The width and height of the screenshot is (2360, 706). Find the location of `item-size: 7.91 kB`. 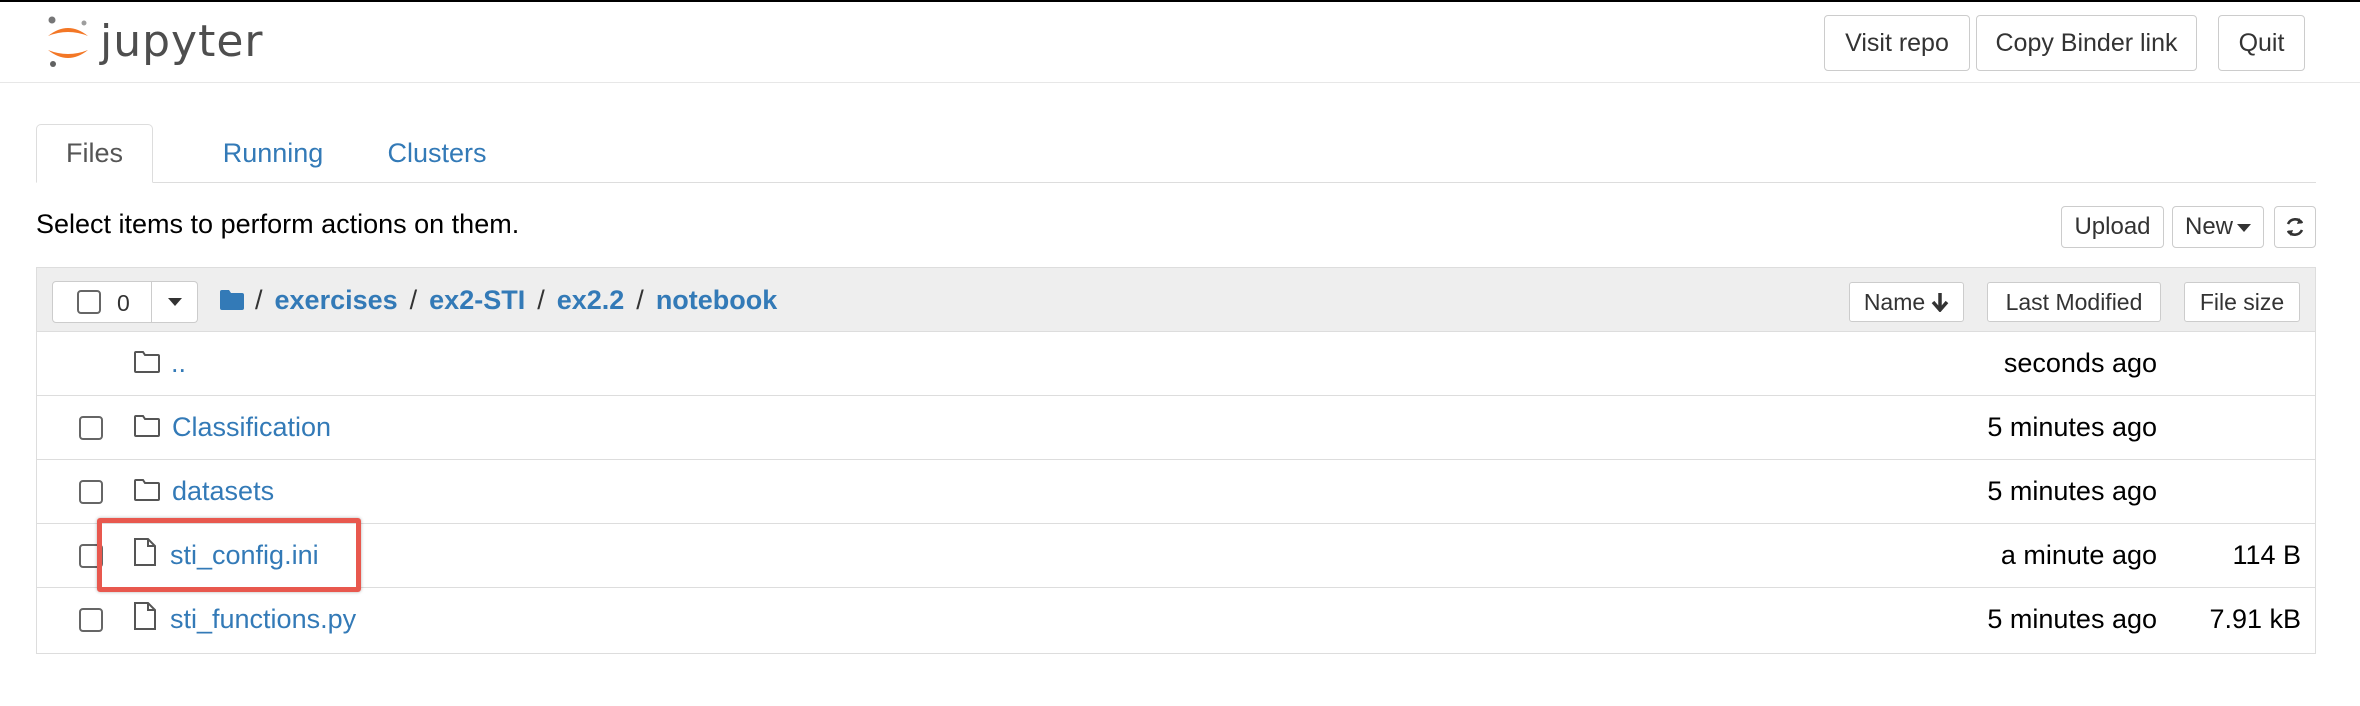

item-size: 7.91 kB is located at coordinates (2255, 619).